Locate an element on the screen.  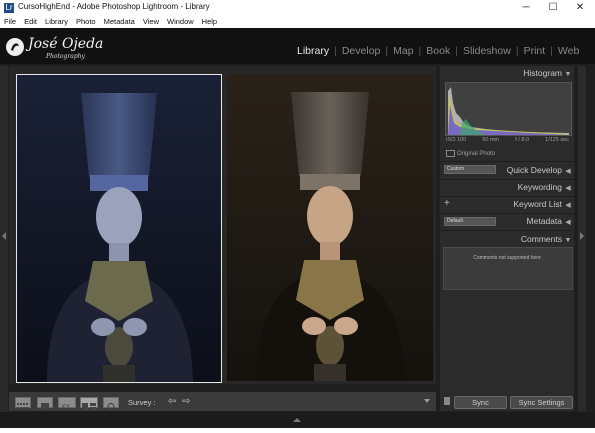
toolbar-menu-icon is located at coordinates (427, 401).